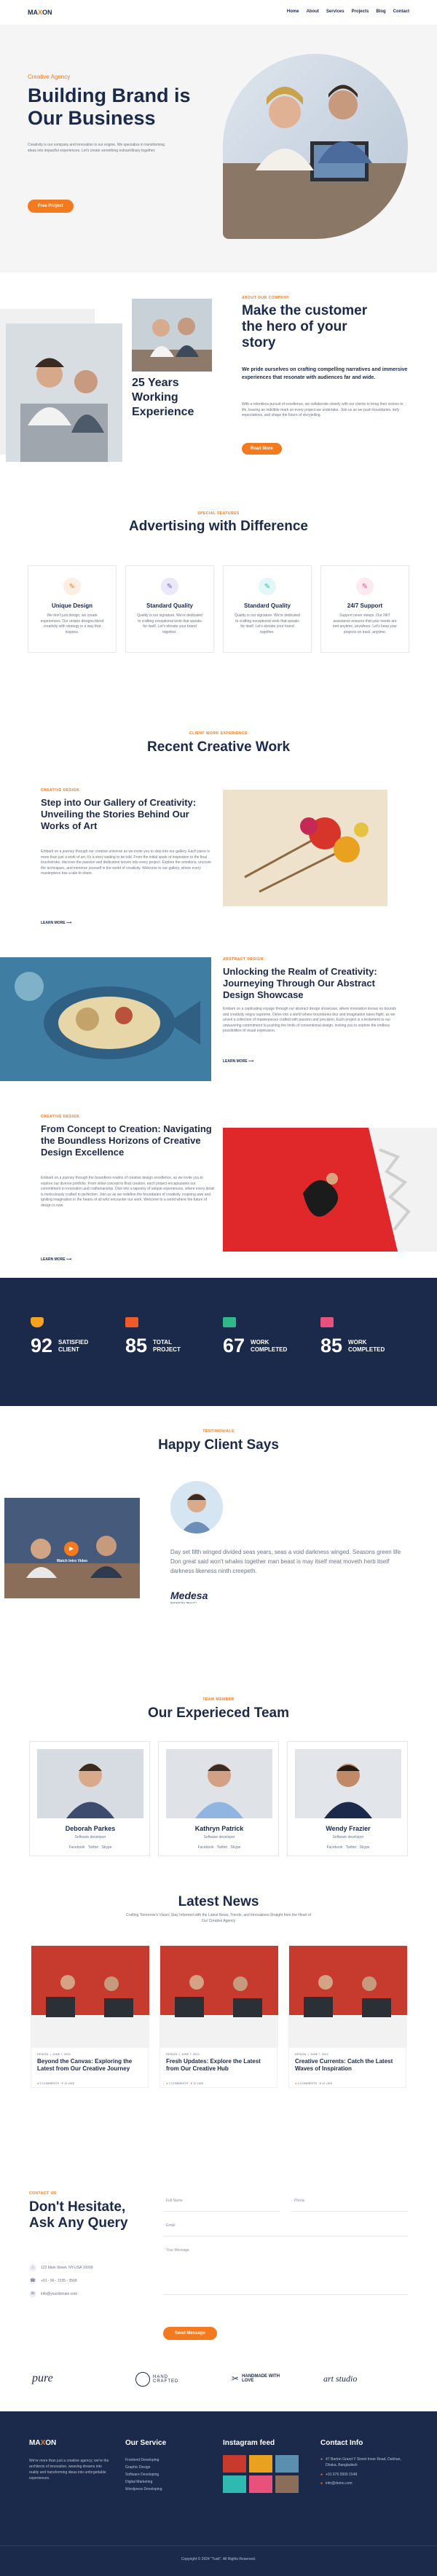 This screenshot has height=2576, width=437. I want to click on brand-logo-pure: pure, so click(43, 2378).